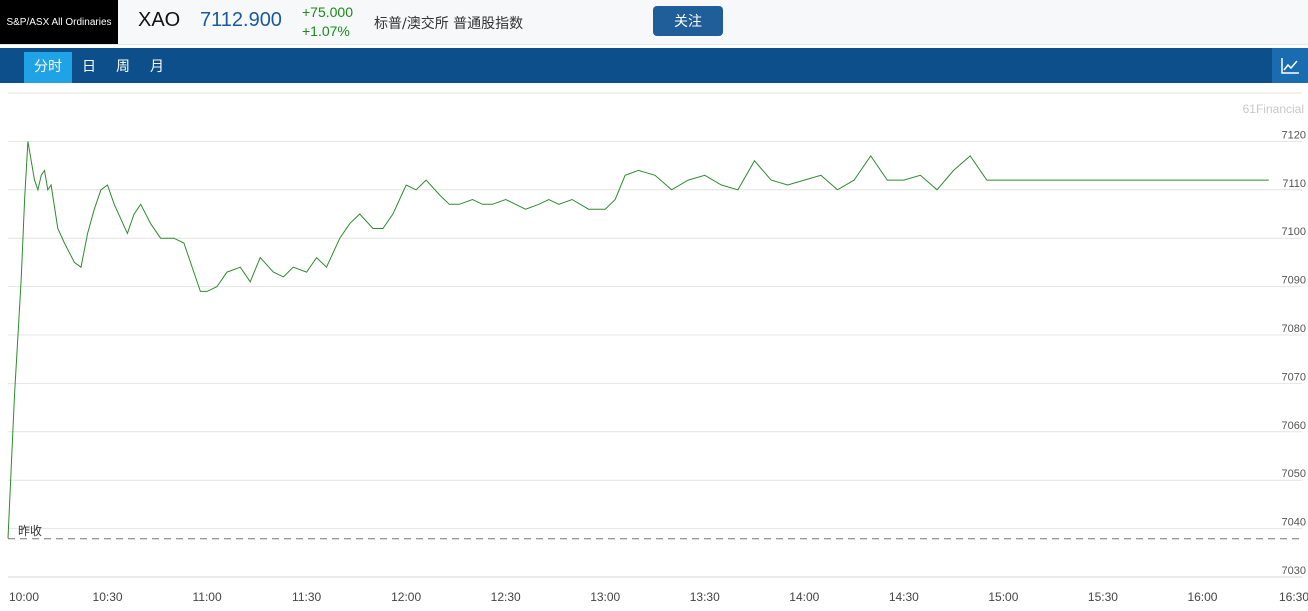  Describe the element at coordinates (1294, 474) in the screenshot. I see `y-tick-label: 7050` at that location.